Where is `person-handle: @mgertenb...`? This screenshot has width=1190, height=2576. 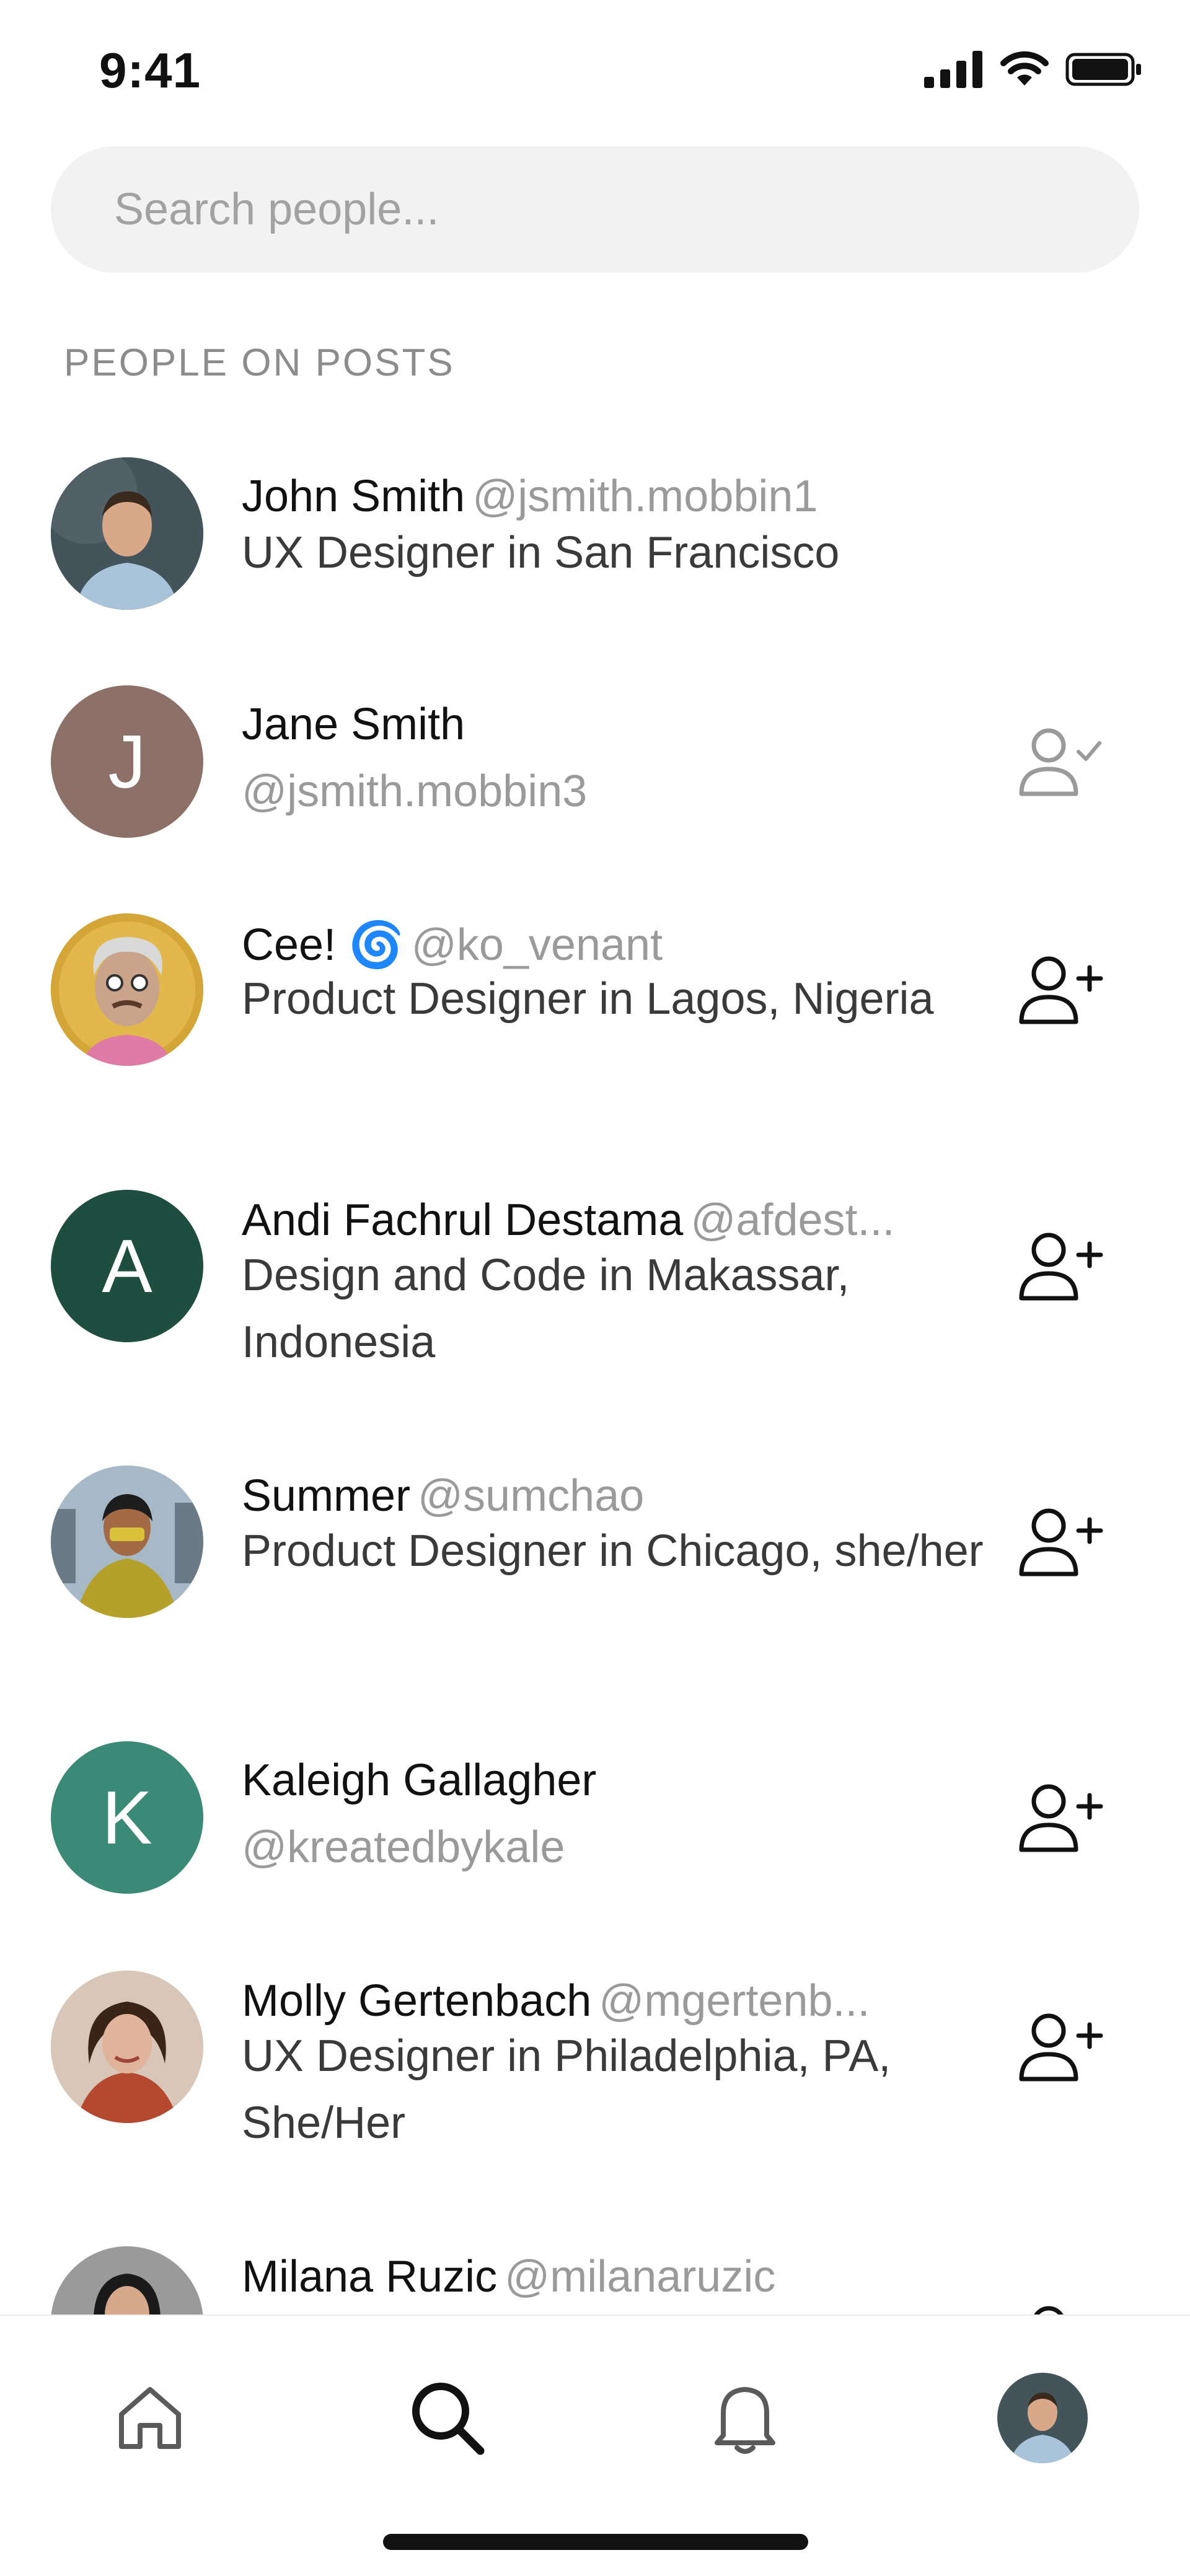
person-handle: @mgertenb... is located at coordinates (734, 2001).